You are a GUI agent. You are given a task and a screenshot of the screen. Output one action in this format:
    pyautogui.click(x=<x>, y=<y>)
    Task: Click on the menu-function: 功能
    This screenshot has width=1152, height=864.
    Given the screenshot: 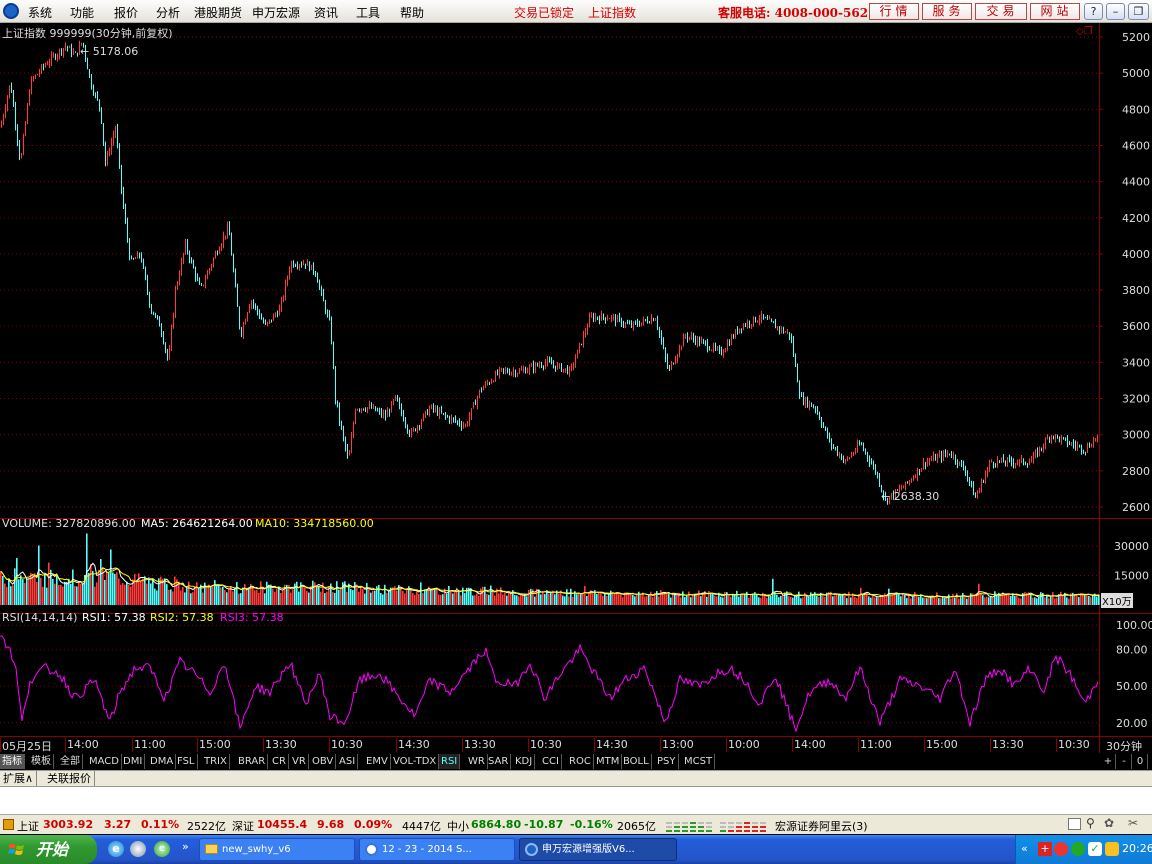 What is the action you would take?
    pyautogui.click(x=82, y=12)
    